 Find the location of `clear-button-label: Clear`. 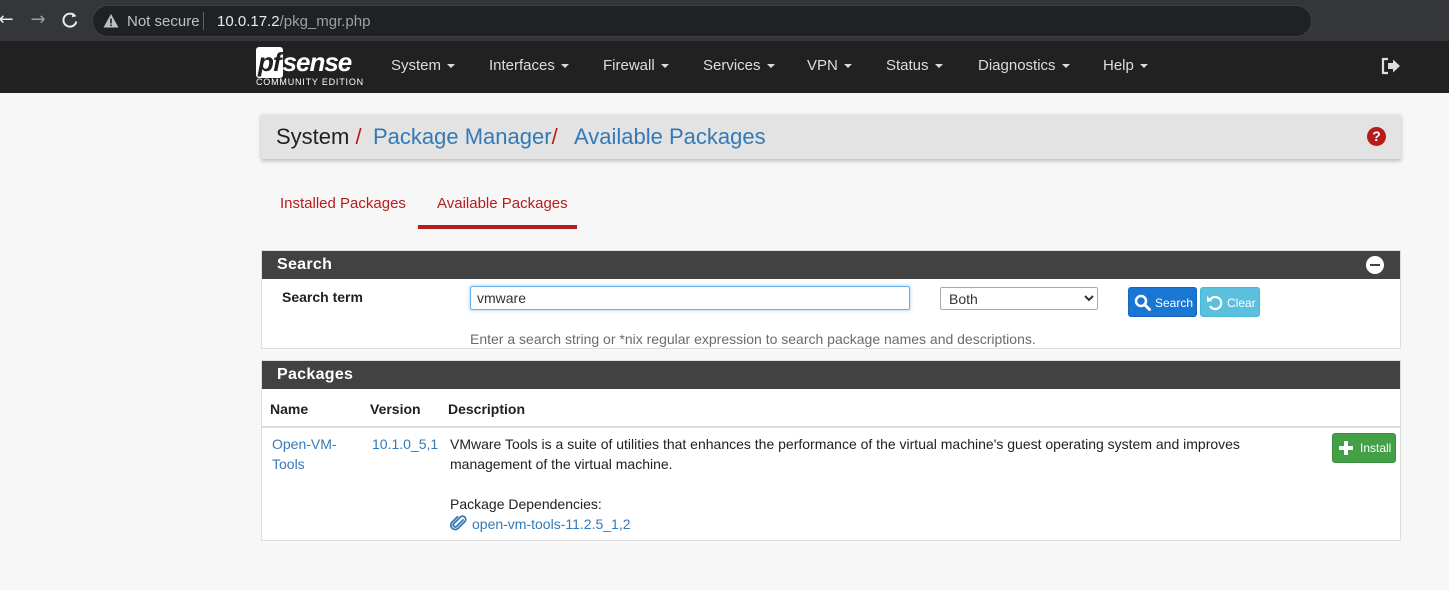

clear-button-label: Clear is located at coordinates (1241, 303).